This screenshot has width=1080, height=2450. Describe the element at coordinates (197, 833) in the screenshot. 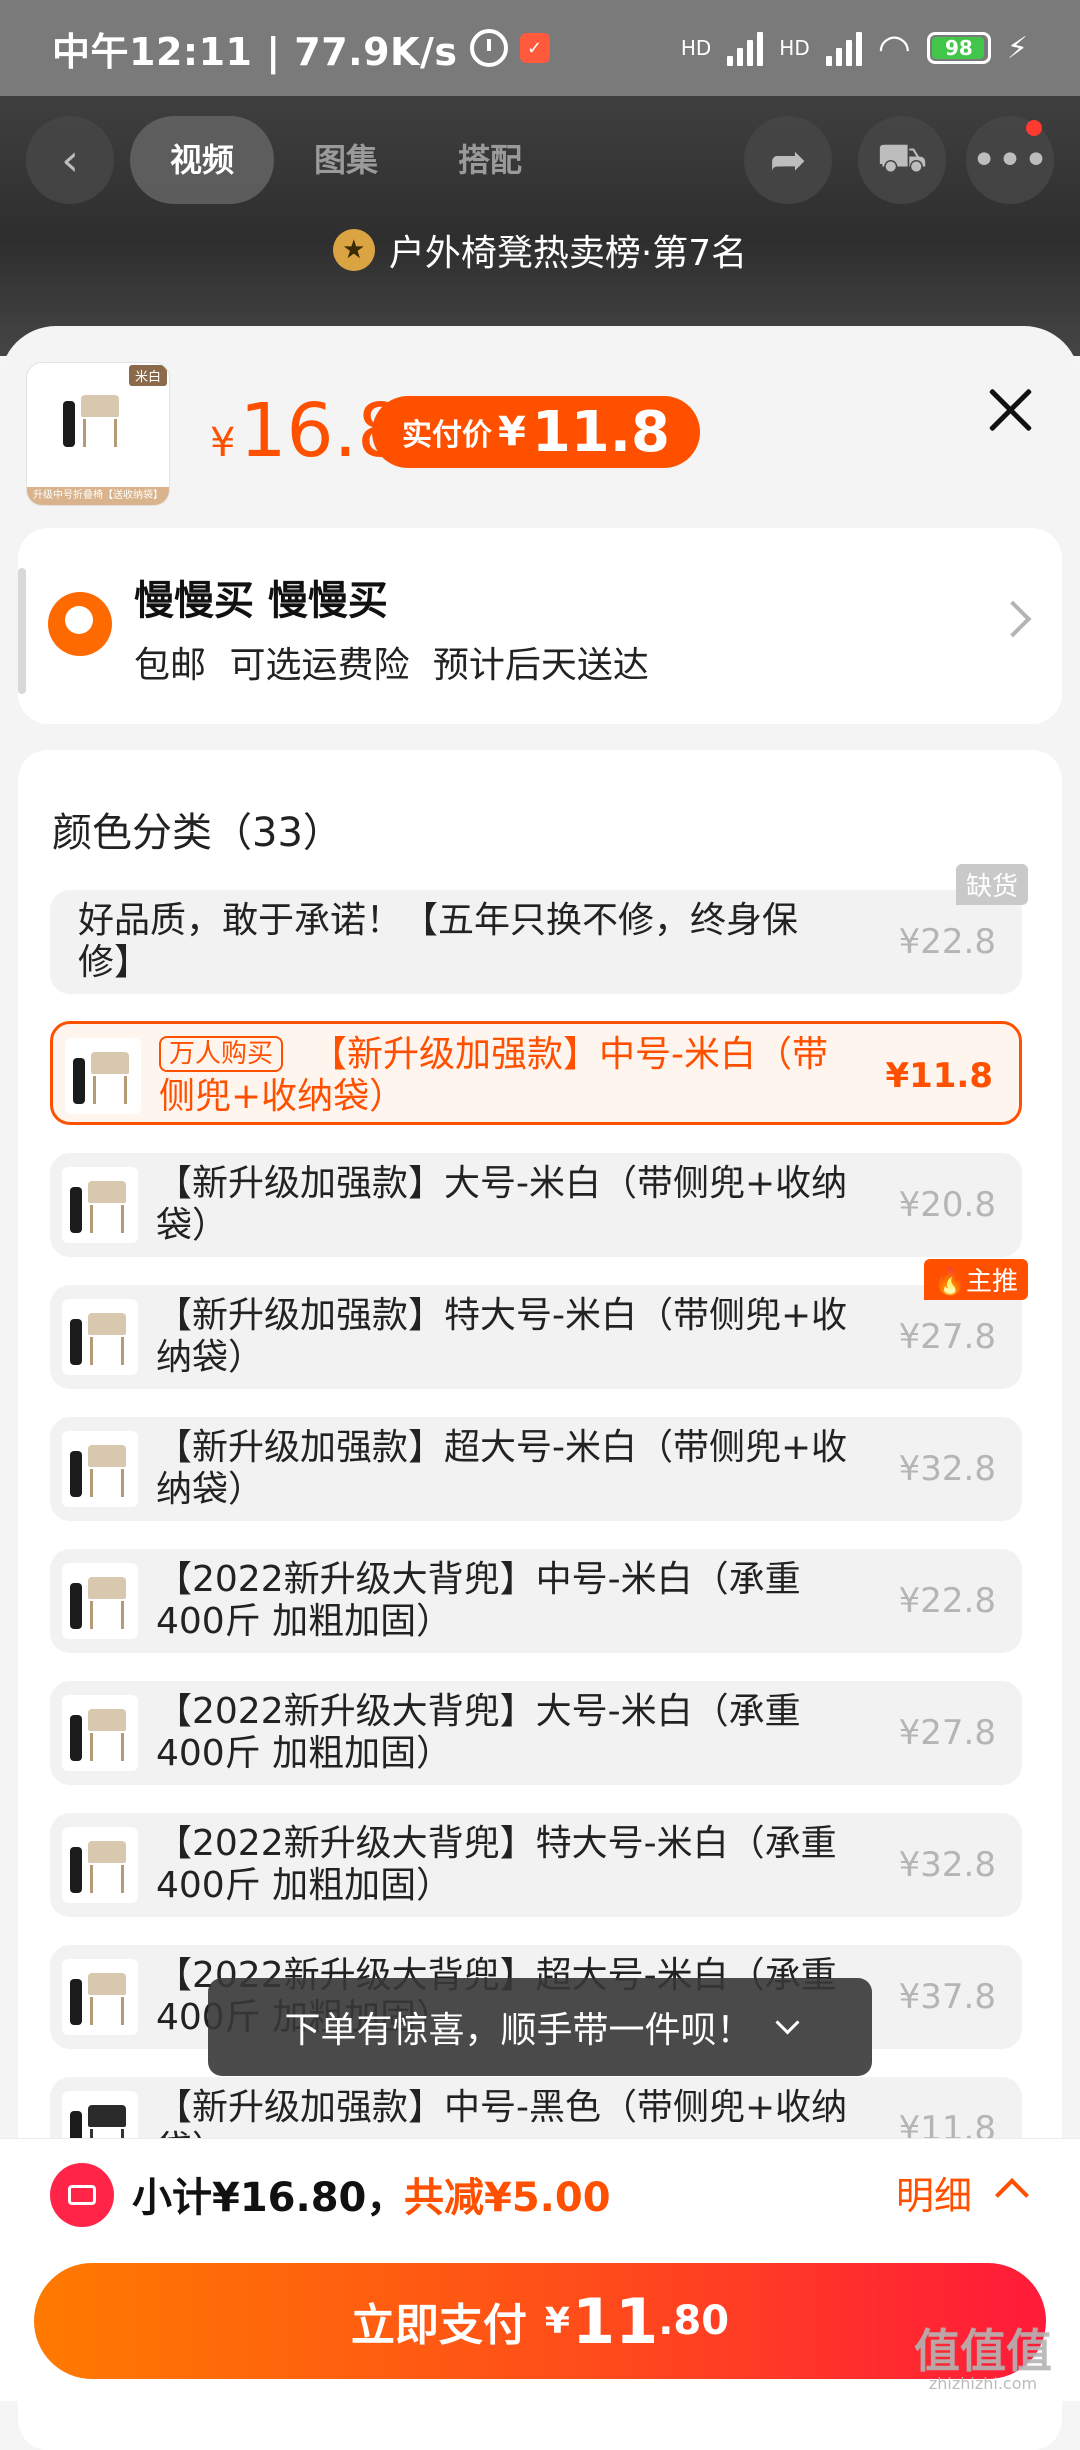

I see `variant-heading: 颜色分类（33）` at that location.